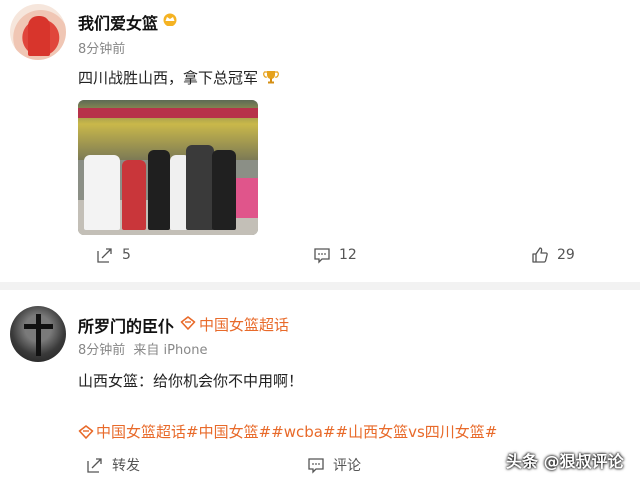 This screenshot has height=481, width=640. Describe the element at coordinates (170, 19) in the screenshot. I see `crown-icon` at that location.